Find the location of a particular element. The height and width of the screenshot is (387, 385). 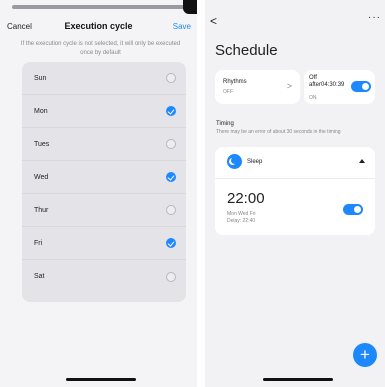

day-row-tues: Tues is located at coordinates (104, 144).